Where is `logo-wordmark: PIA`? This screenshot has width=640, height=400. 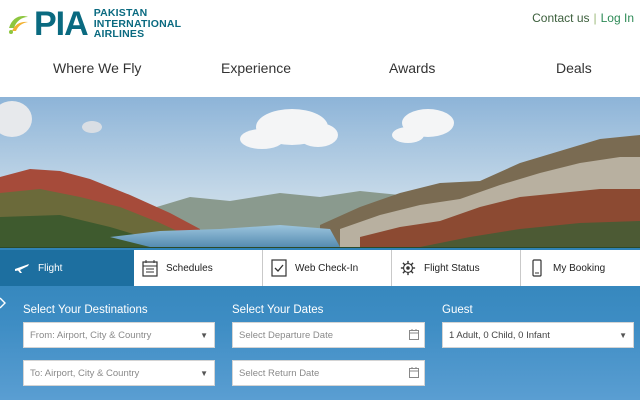 logo-wordmark: PIA is located at coordinates (61, 24).